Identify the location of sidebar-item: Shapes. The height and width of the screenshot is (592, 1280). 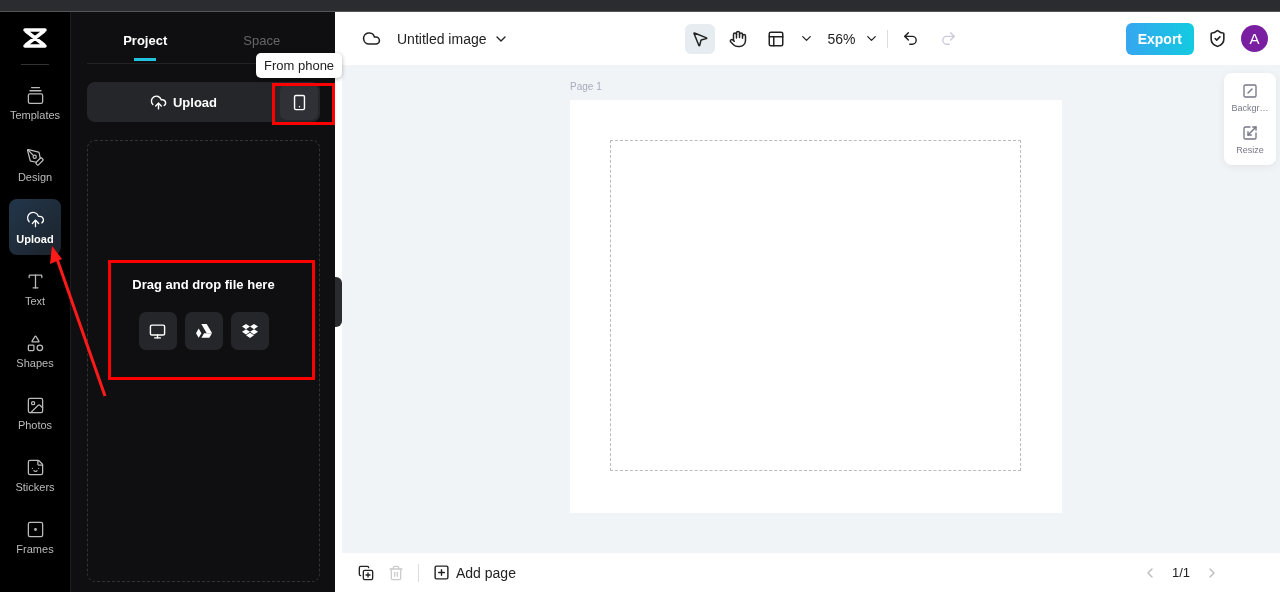
(35, 351).